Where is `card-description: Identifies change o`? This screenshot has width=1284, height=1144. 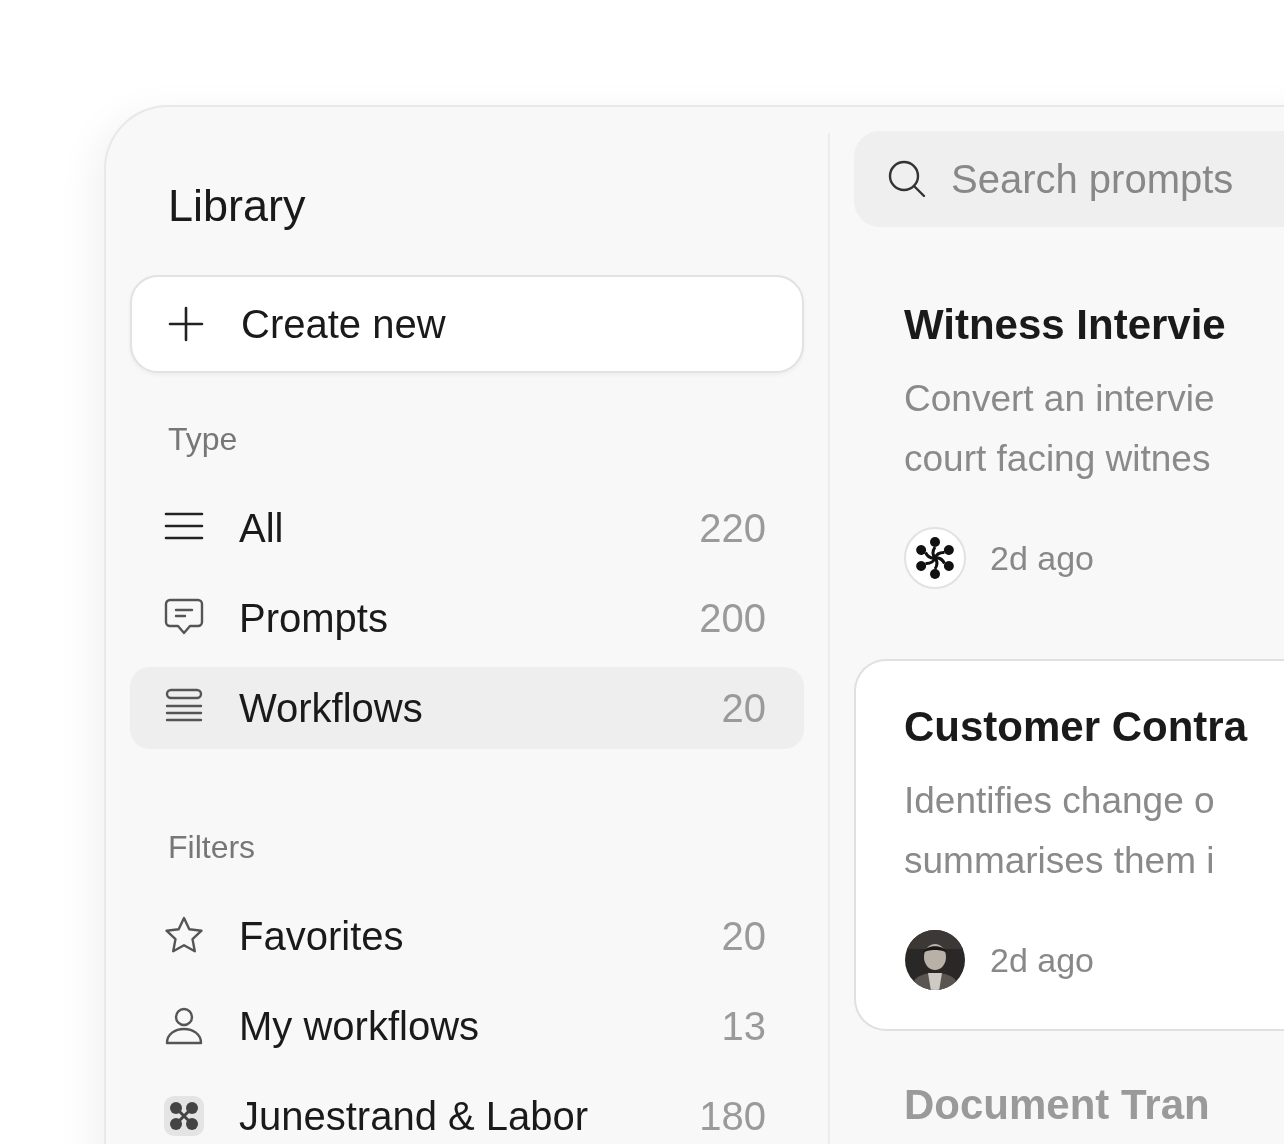 card-description: Identifies change o is located at coordinates (1059, 801).